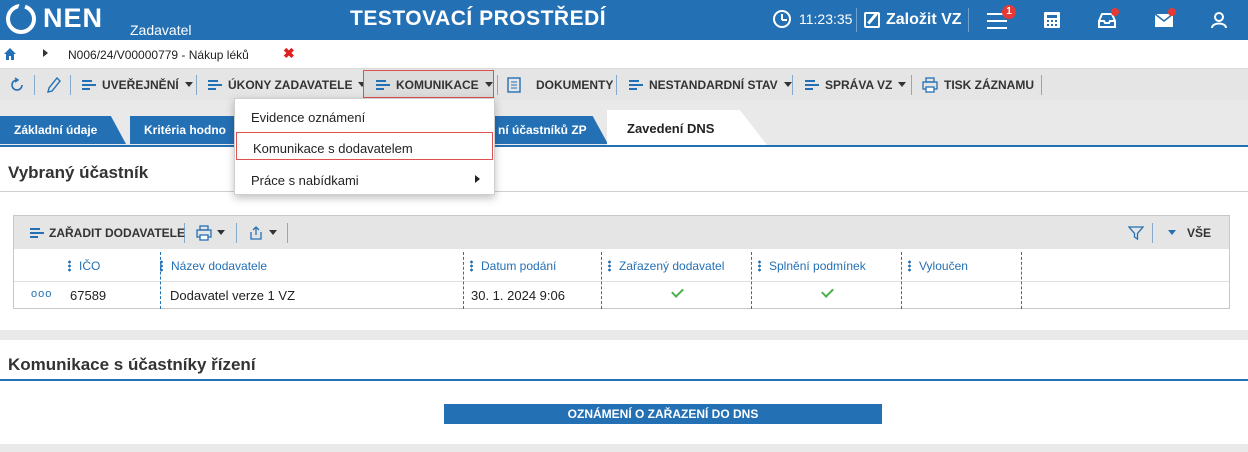  What do you see at coordinates (1199, 232) in the screenshot?
I see `all-records-label: VŠE` at bounding box center [1199, 232].